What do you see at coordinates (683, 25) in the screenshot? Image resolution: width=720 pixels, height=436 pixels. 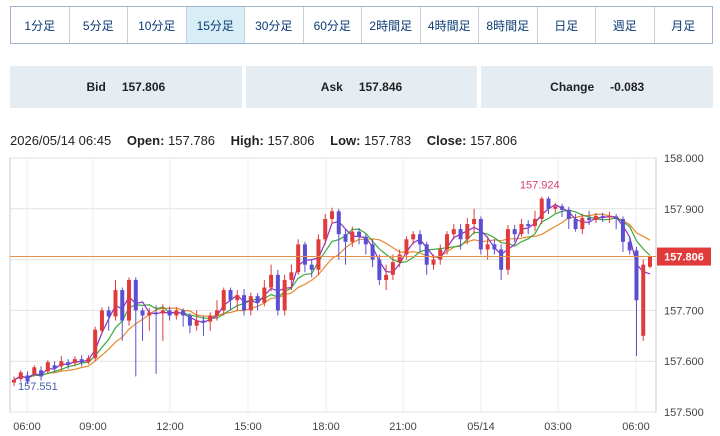 I see `tab-11: 月足` at bounding box center [683, 25].